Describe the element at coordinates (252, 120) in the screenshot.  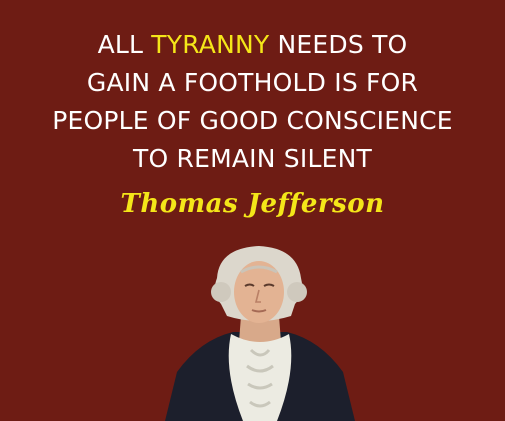
I see `quote-line-3: PEOPLE OF GOOD CONSCIENCE` at that location.